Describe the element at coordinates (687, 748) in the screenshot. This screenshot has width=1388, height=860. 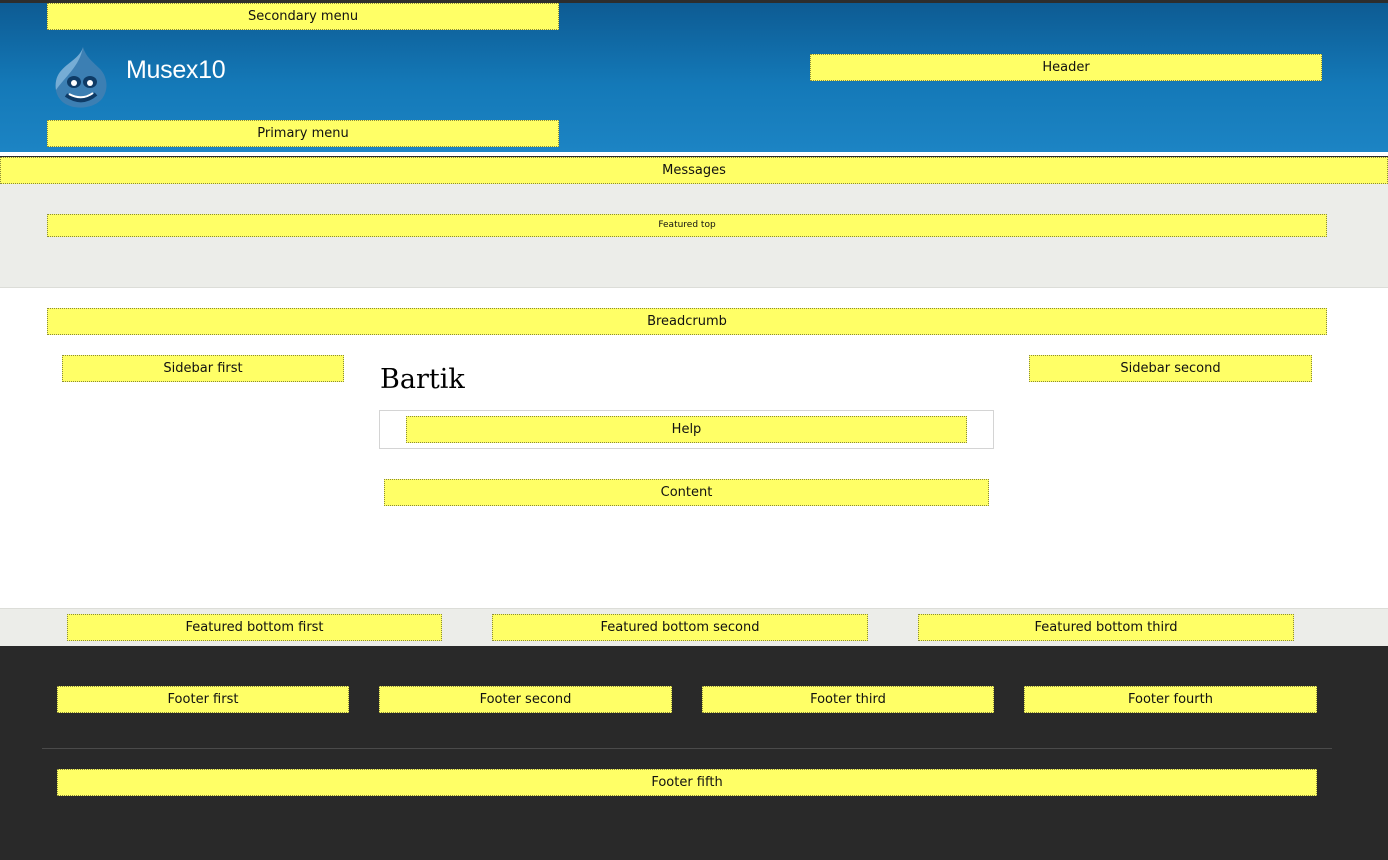
I see `footer-divider` at that location.